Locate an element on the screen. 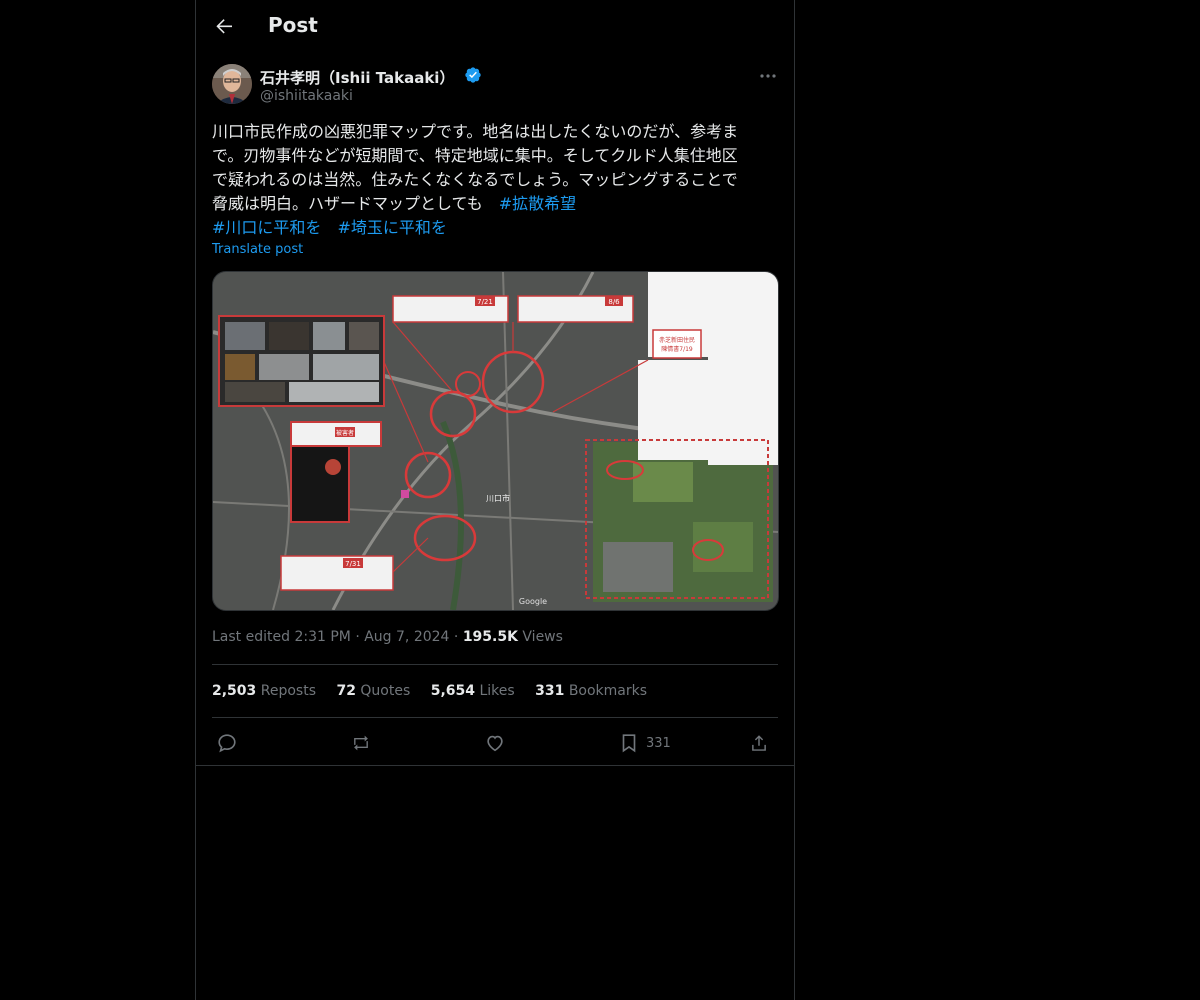 Image resolution: width=1200 pixels, height=1000 pixels. verified-icon is located at coordinates (473, 77).